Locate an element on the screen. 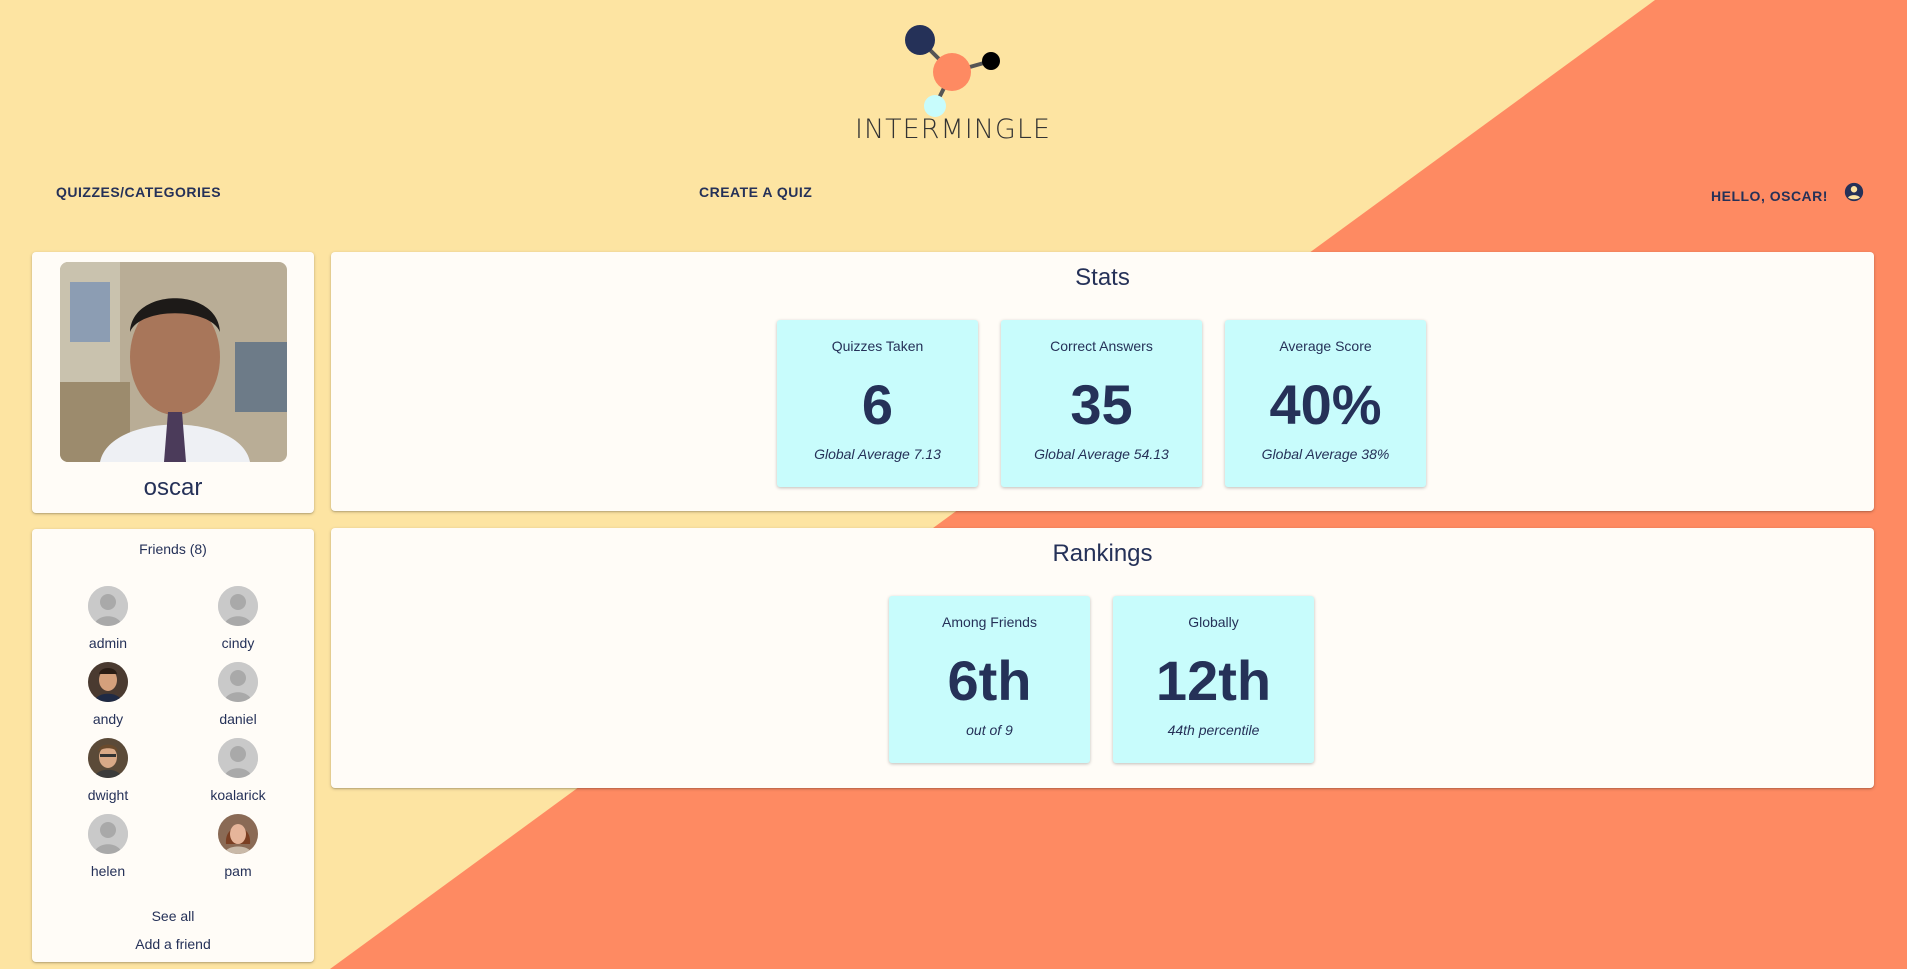 The width and height of the screenshot is (1907, 969). friend-name: andy is located at coordinates (108, 719).